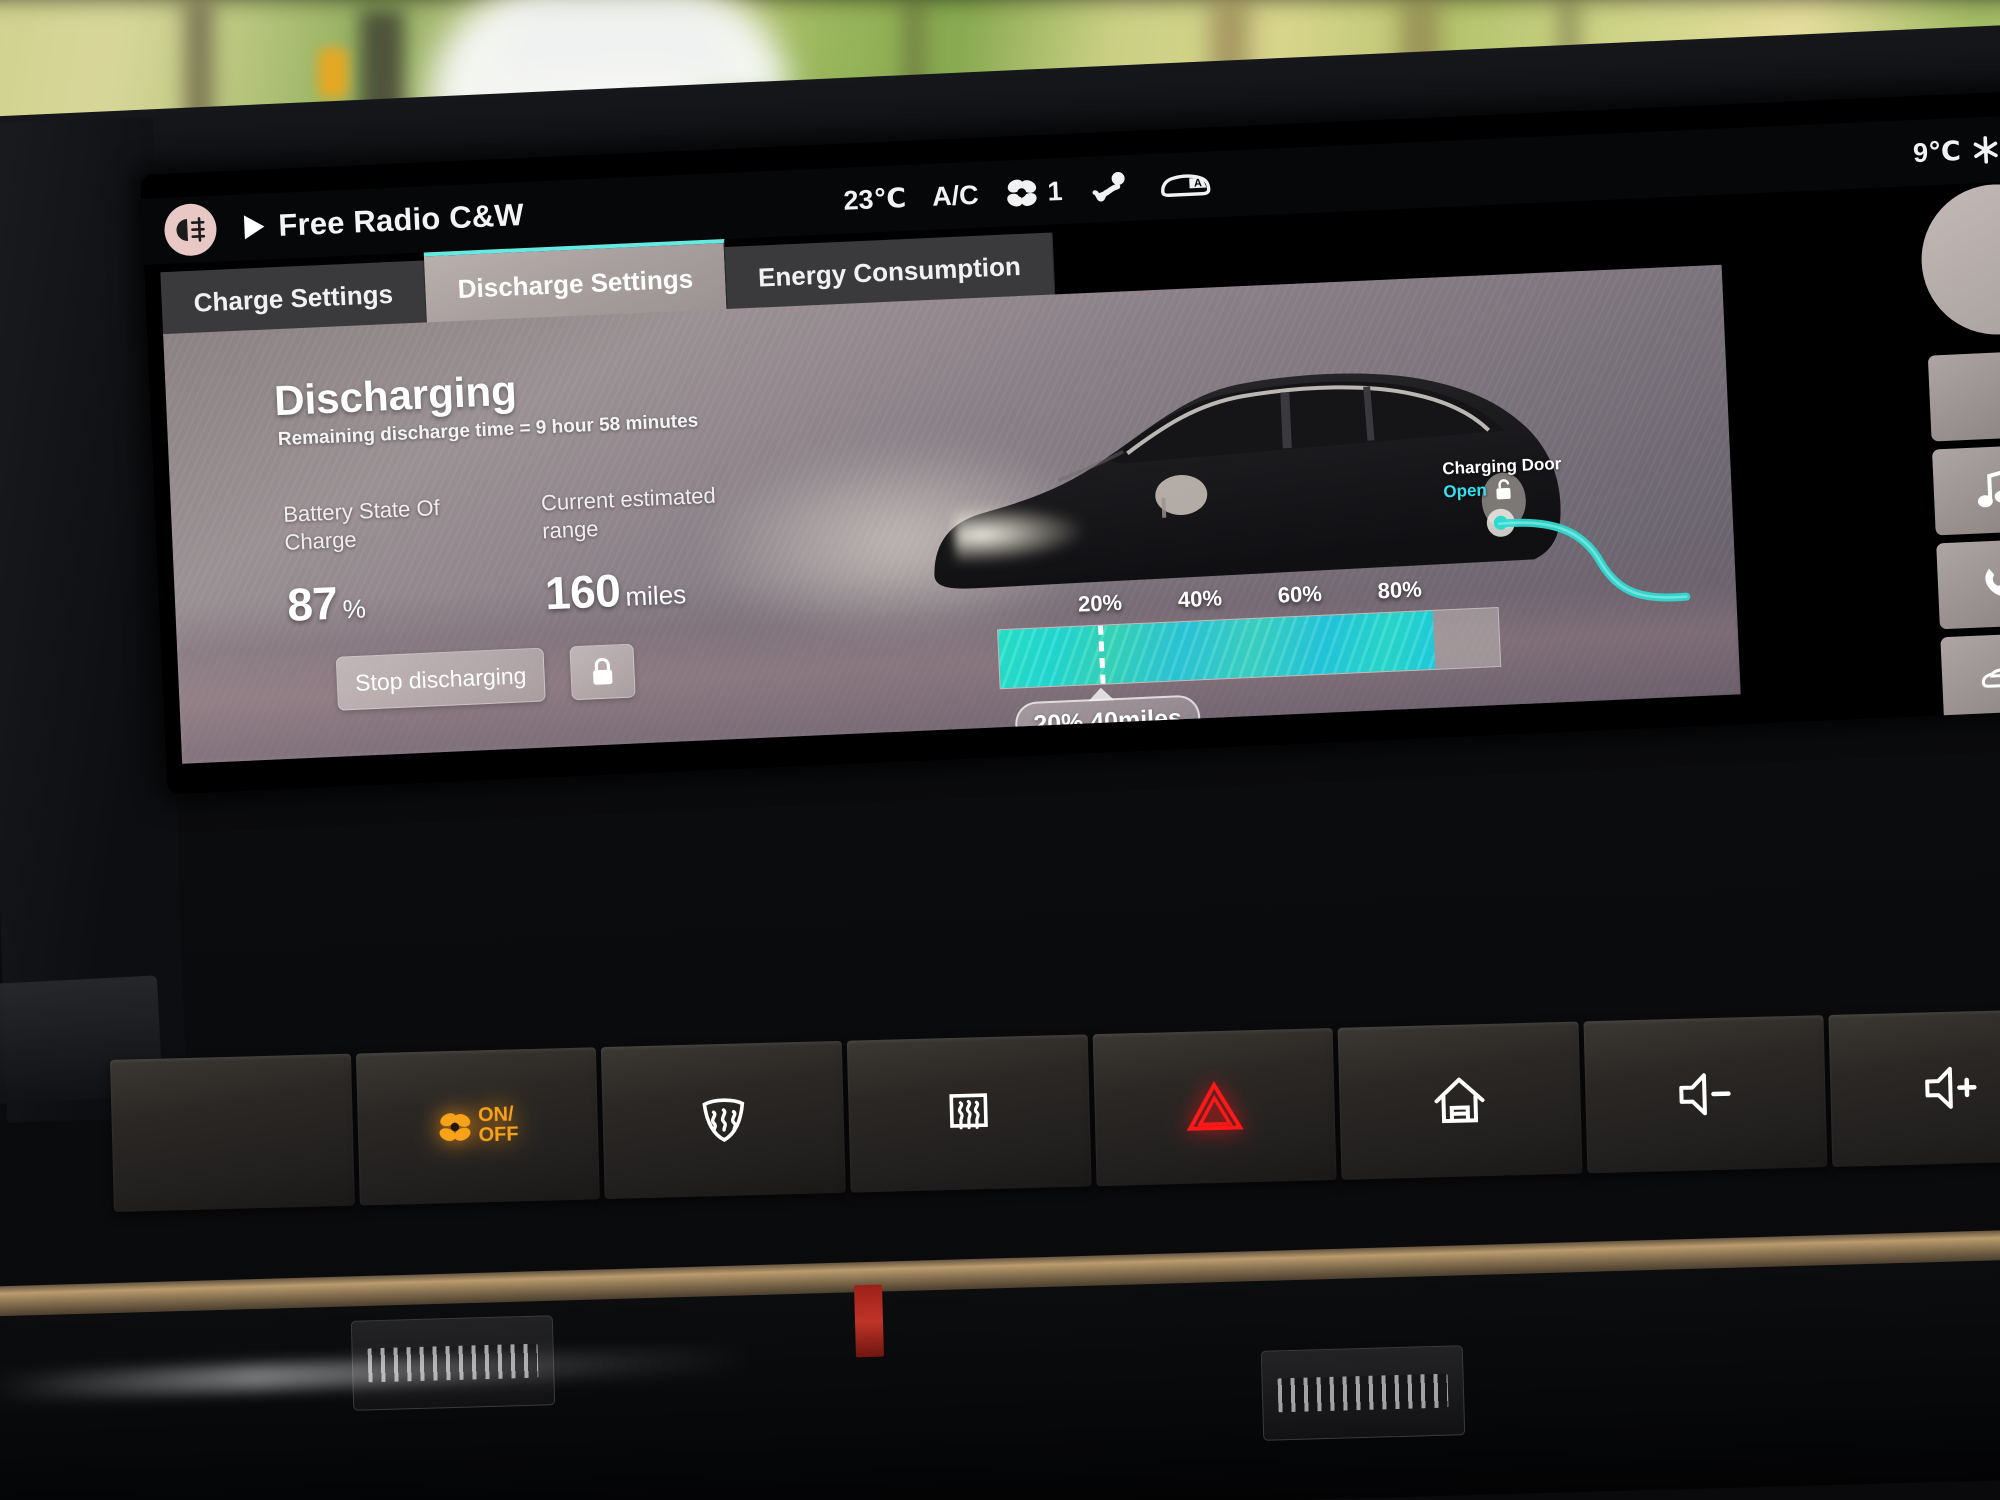 The width and height of the screenshot is (2000, 1500). I want to click on red-indicator-tab, so click(869, 1321).